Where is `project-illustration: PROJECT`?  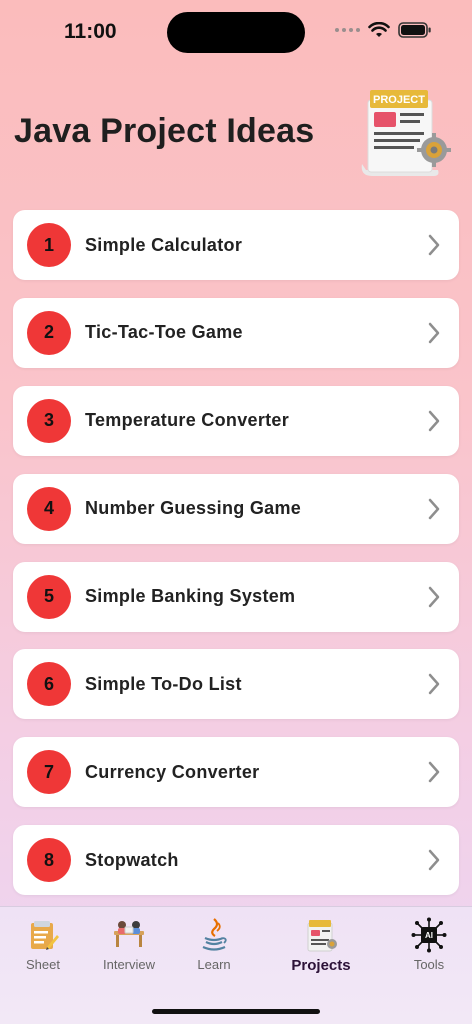 project-illustration: PROJECT is located at coordinates (406, 133).